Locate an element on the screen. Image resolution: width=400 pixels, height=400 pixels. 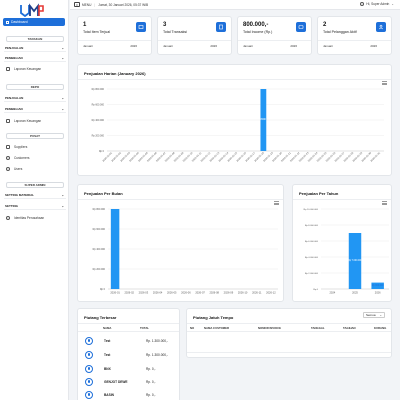
x-tick-label: 2026-10 is located at coordinates (243, 293).